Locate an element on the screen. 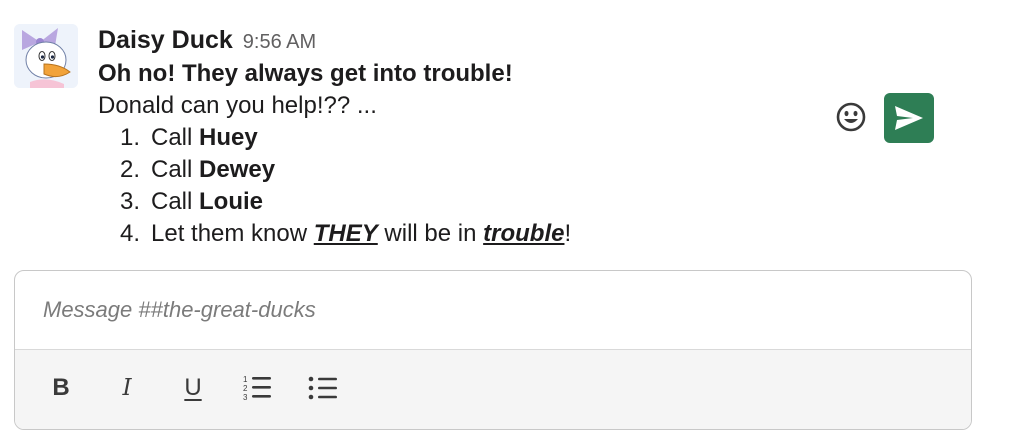 This screenshot has height=444, width=1020. list-item-number: 1. is located at coordinates (130, 137).